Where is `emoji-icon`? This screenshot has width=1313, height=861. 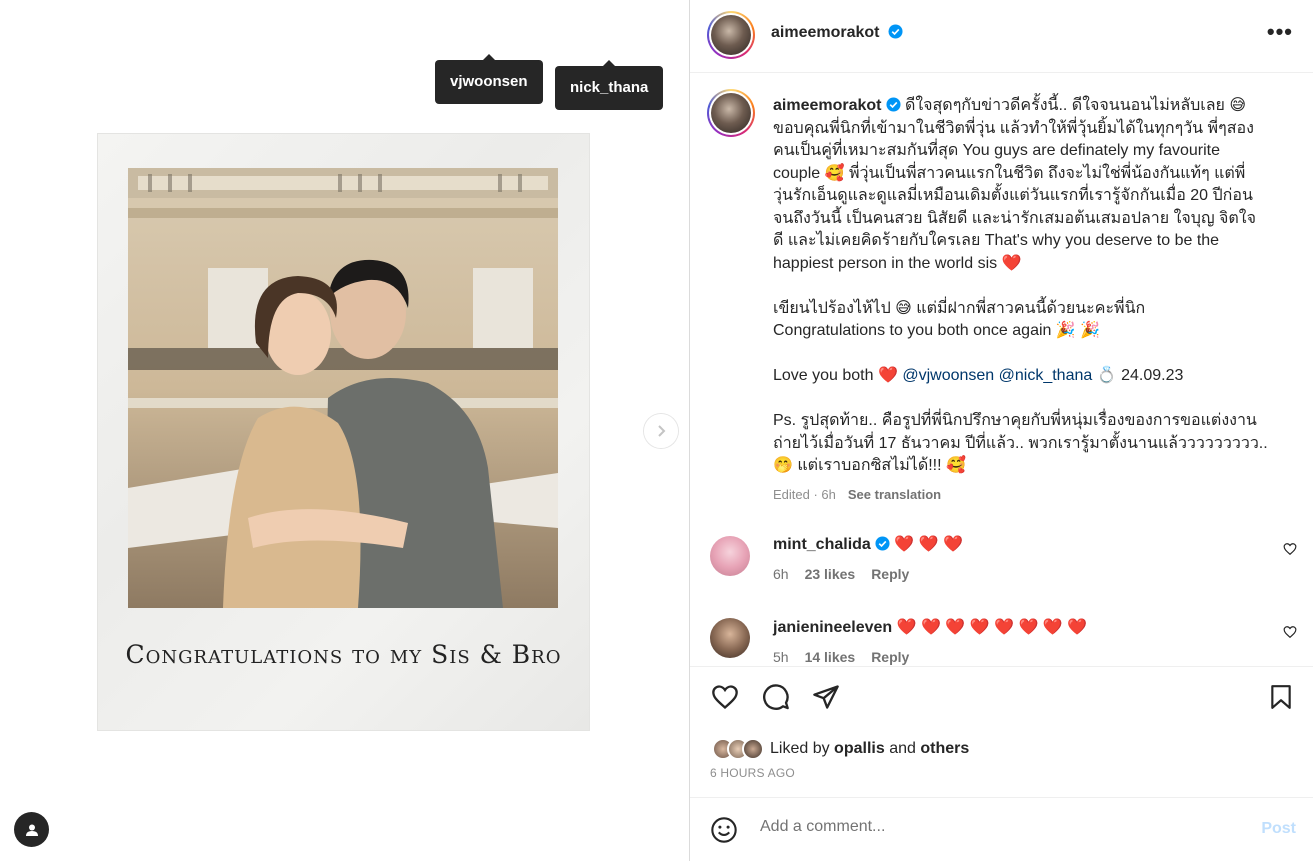
emoji-icon is located at coordinates (724, 830).